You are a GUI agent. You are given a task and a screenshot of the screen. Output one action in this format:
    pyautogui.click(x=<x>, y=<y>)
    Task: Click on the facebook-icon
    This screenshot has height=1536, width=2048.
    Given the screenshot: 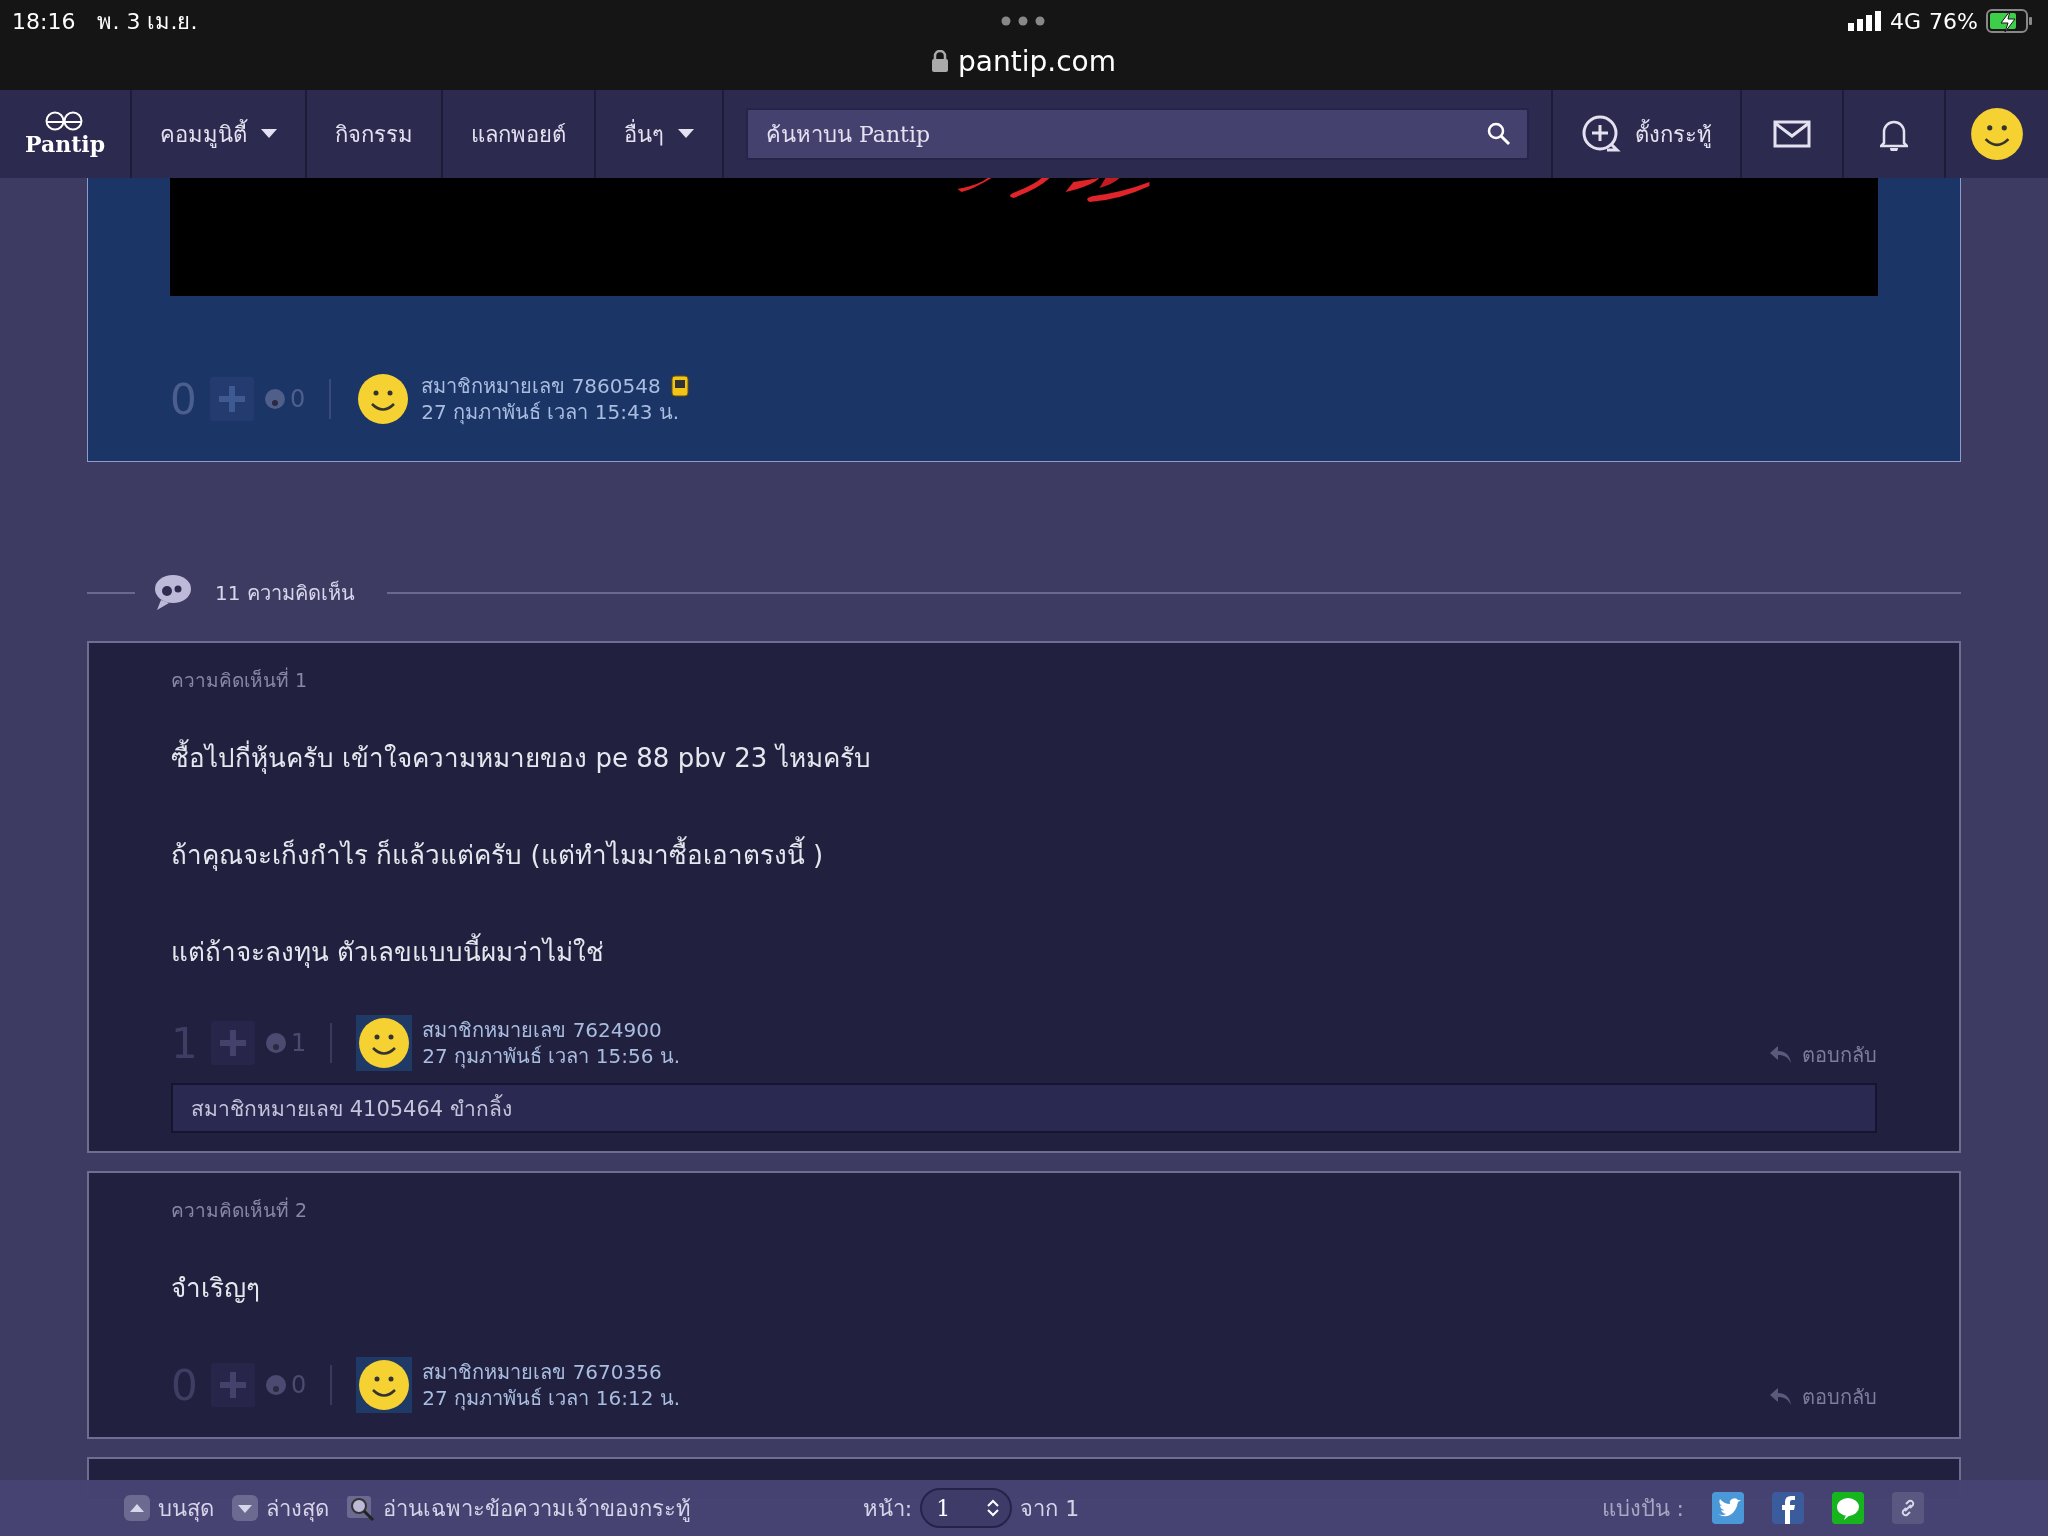 What is the action you would take?
    pyautogui.click(x=1788, y=1508)
    